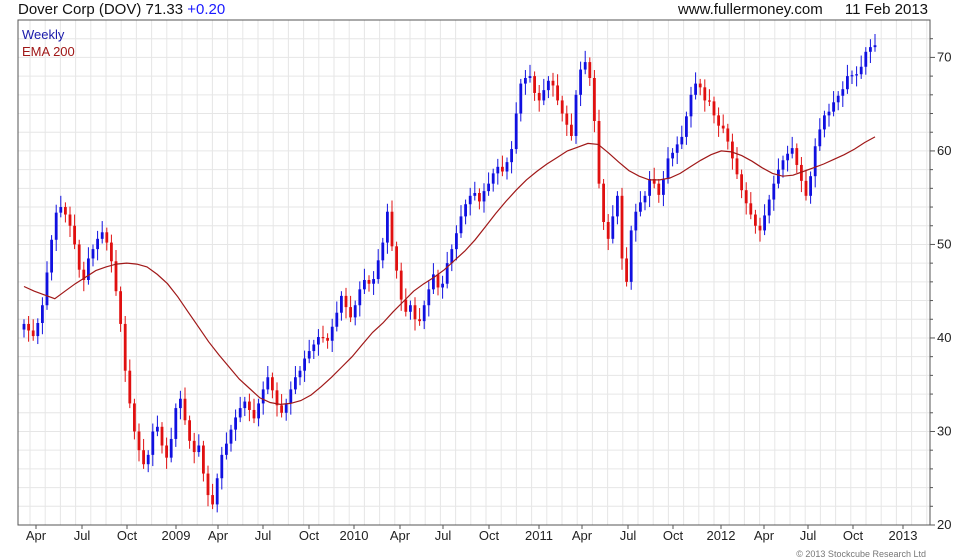 The height and width of the screenshot is (560, 980). Describe the element at coordinates (721, 535) in the screenshot. I see `x-tick-label: 2012` at that location.